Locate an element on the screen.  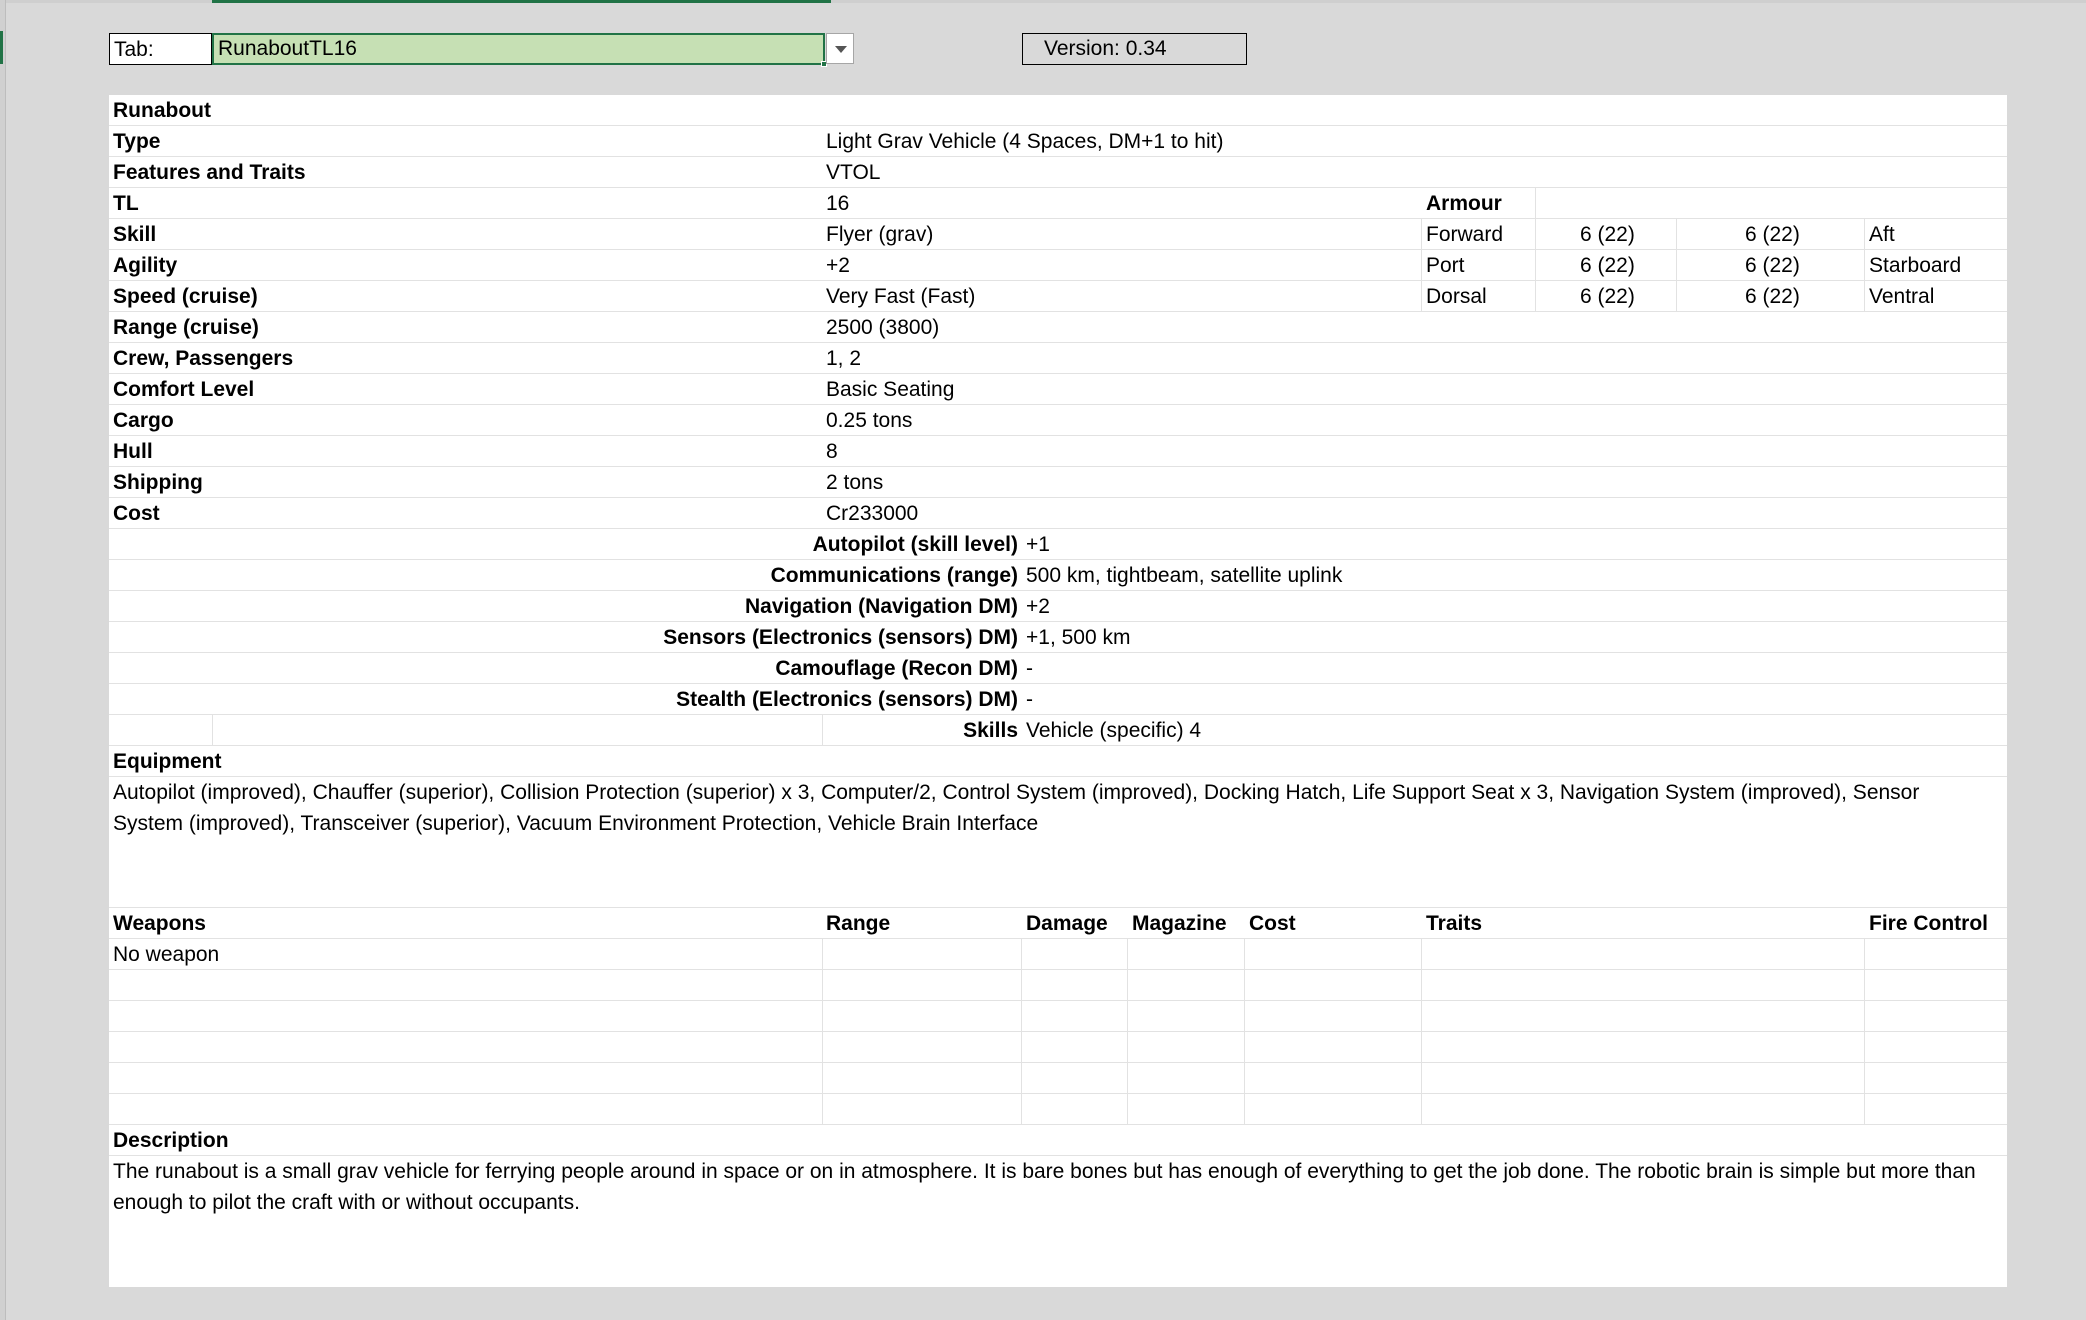
armour-side: Port is located at coordinates (1445, 265).